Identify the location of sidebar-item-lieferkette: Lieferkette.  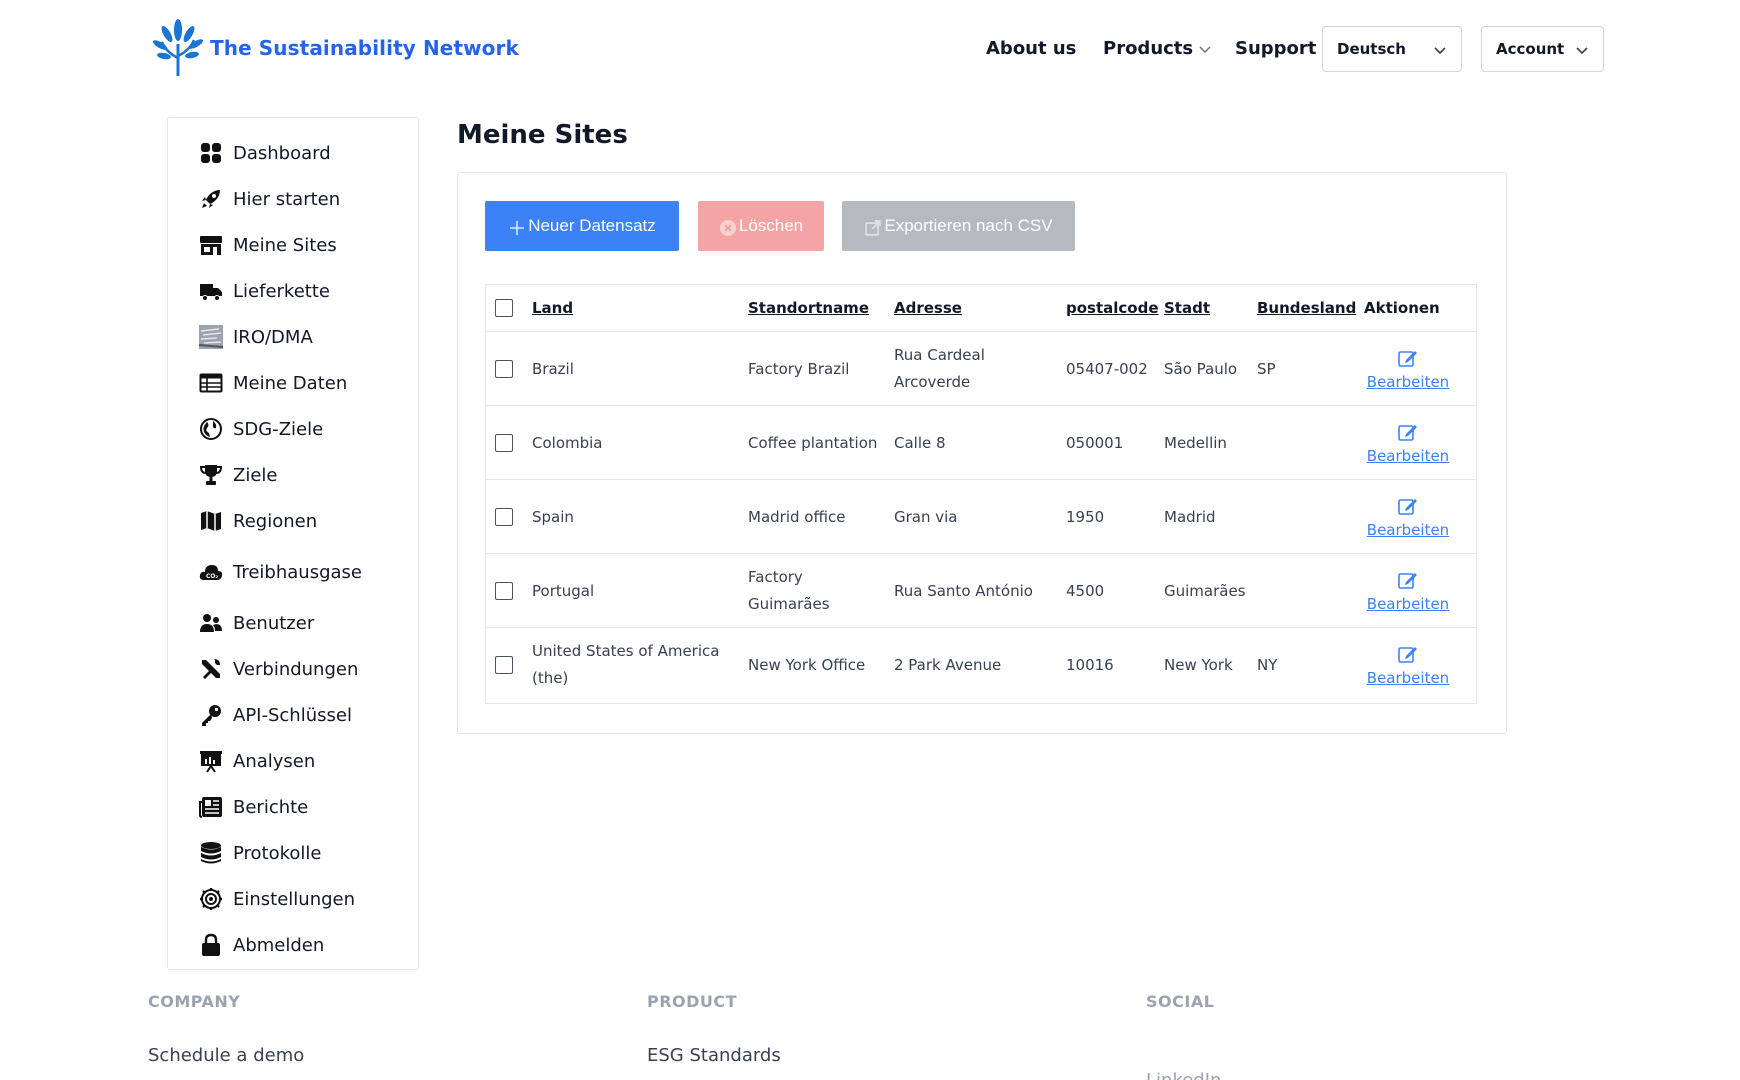
(264, 291).